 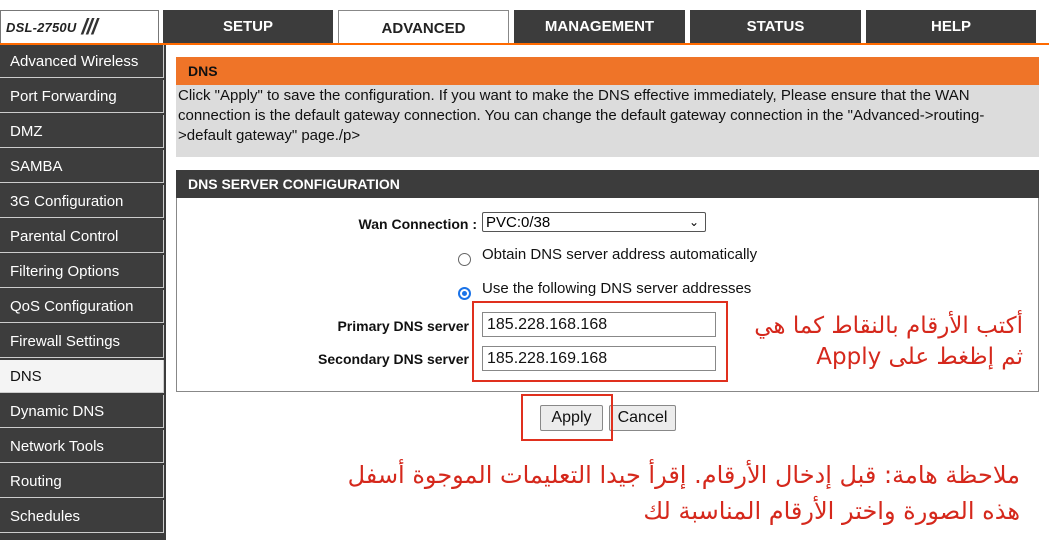 I want to click on sidebar-item-dns: DNS, so click(x=82, y=376).